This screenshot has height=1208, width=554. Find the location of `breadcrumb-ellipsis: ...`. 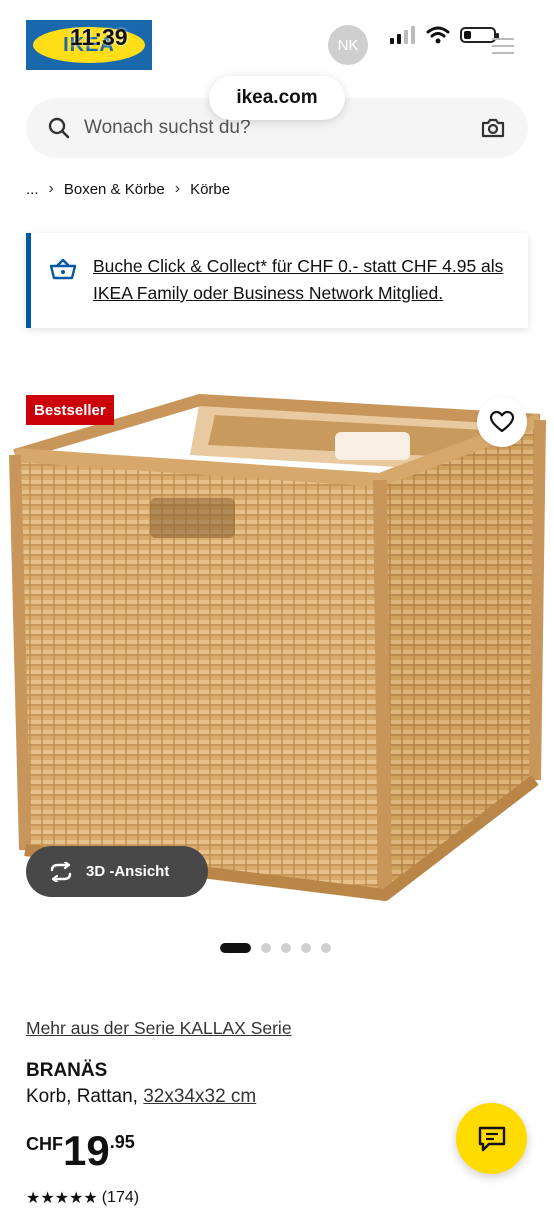

breadcrumb-ellipsis: ... is located at coordinates (32, 189).